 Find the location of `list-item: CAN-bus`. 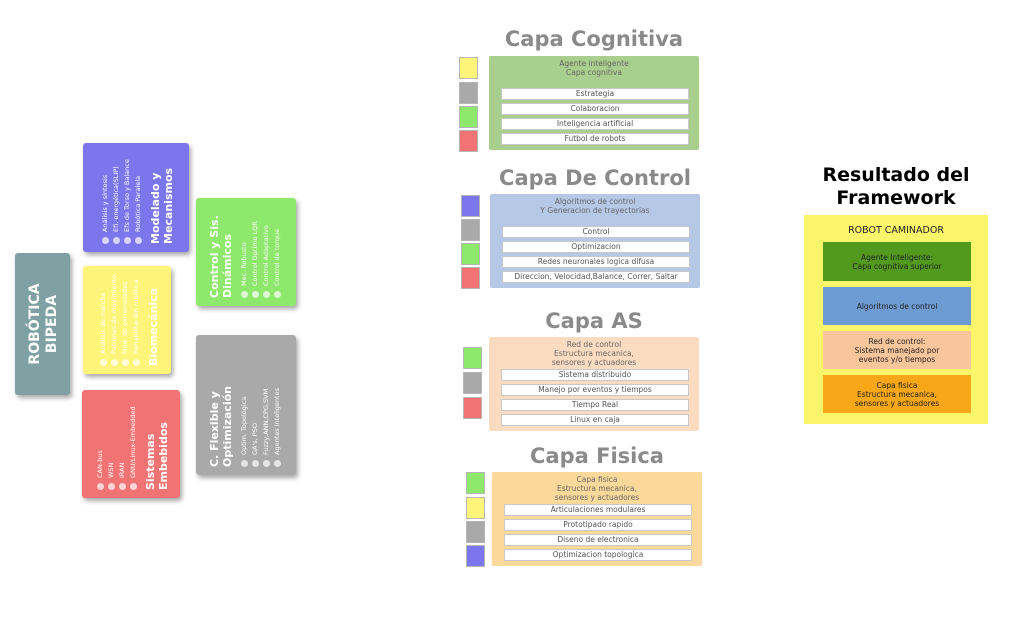

list-item: CAN-bus is located at coordinates (100, 444).